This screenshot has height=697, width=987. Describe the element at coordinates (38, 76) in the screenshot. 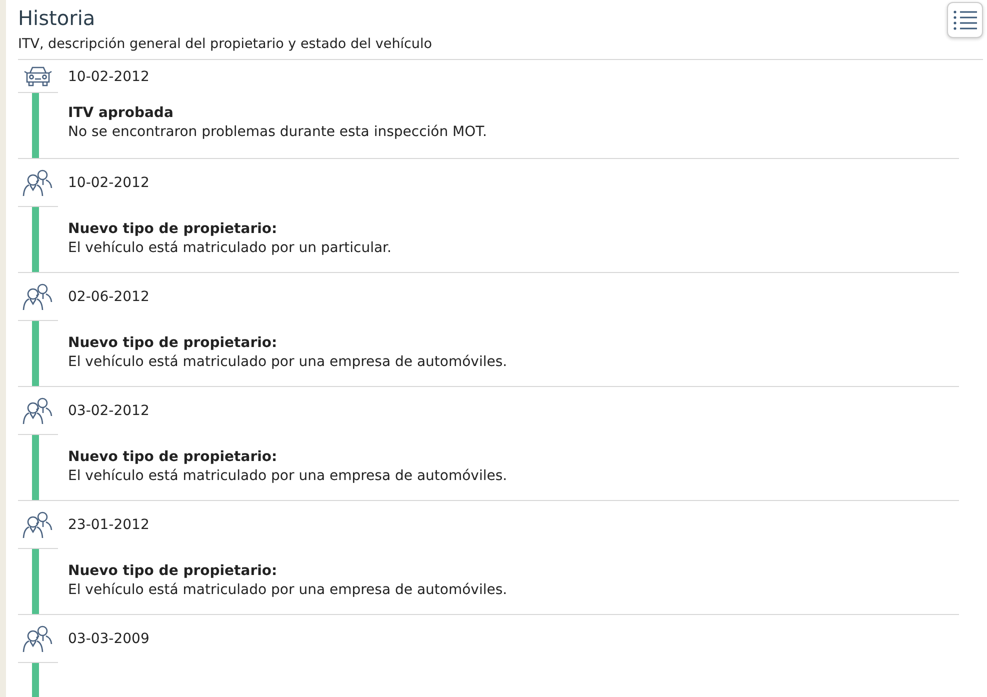

I see `car-icon` at that location.